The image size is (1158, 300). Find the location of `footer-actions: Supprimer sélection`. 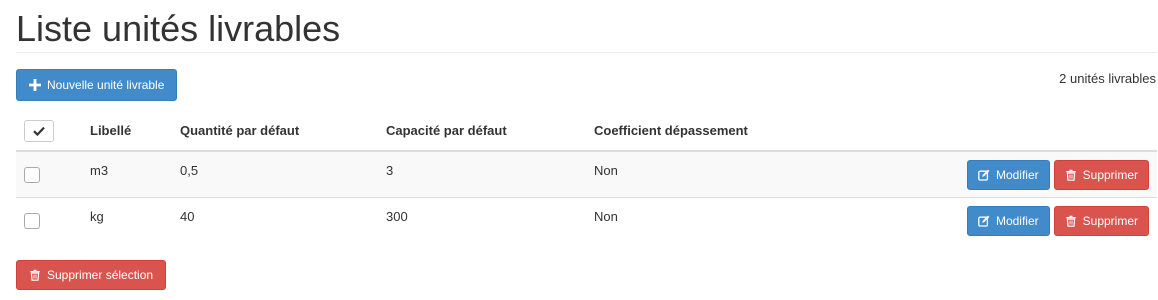

footer-actions: Supprimer sélection is located at coordinates (587, 275).